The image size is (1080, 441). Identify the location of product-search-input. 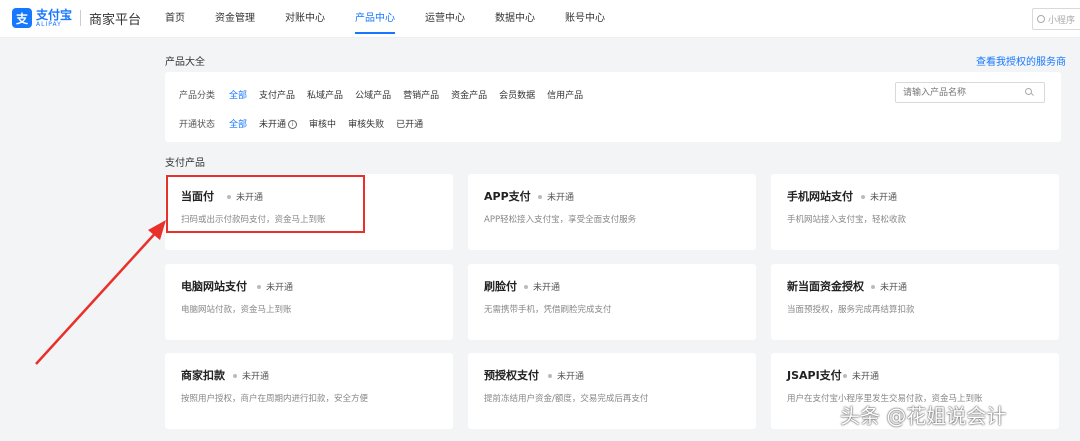
(970, 92).